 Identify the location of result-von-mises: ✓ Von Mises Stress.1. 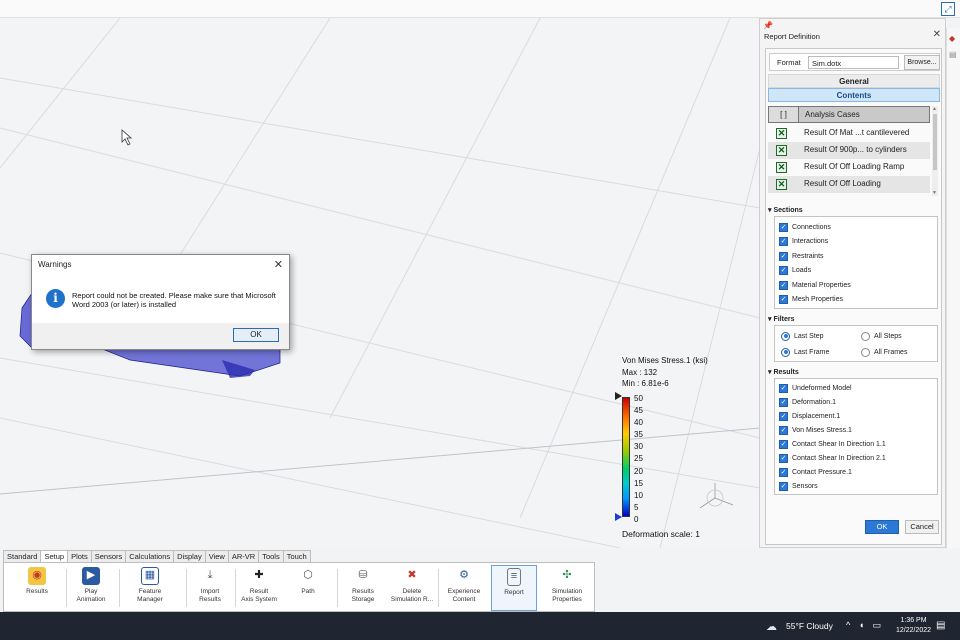
(815, 431).